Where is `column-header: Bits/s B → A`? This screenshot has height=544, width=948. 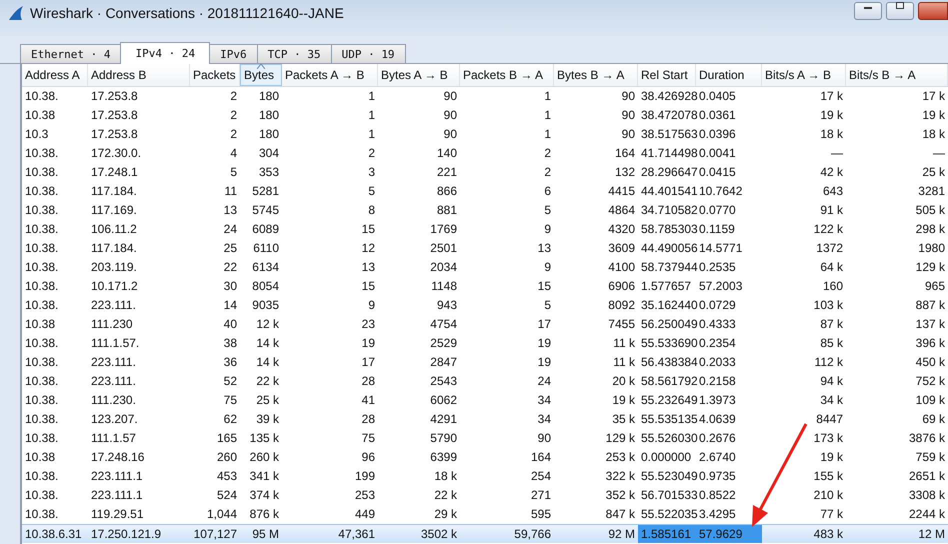
column-header: Bits/s B → A is located at coordinates (897, 75).